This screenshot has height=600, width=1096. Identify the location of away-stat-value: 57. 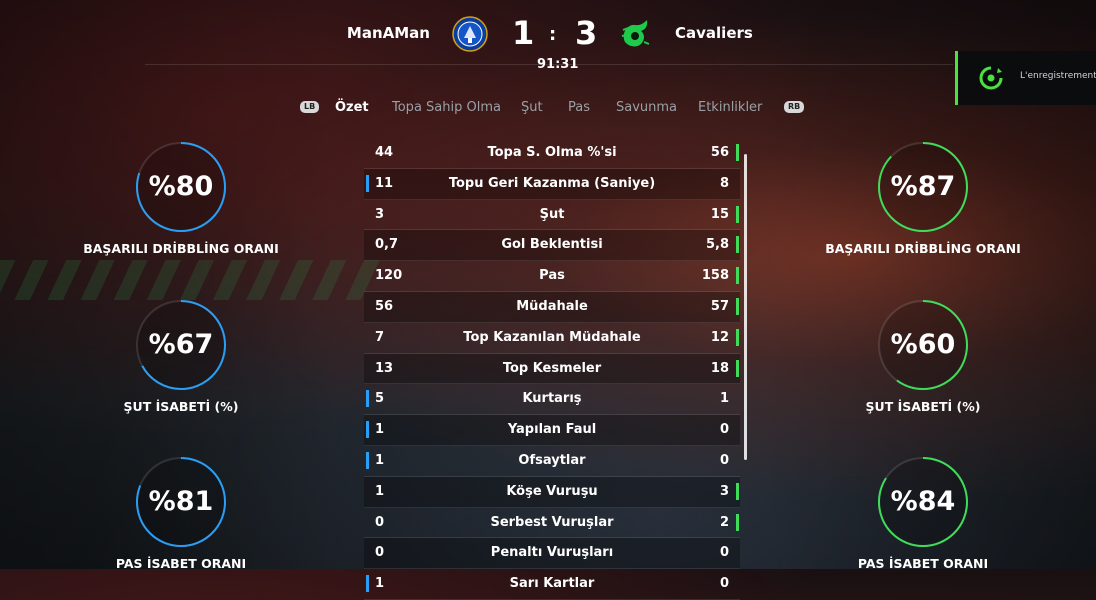
(719, 306).